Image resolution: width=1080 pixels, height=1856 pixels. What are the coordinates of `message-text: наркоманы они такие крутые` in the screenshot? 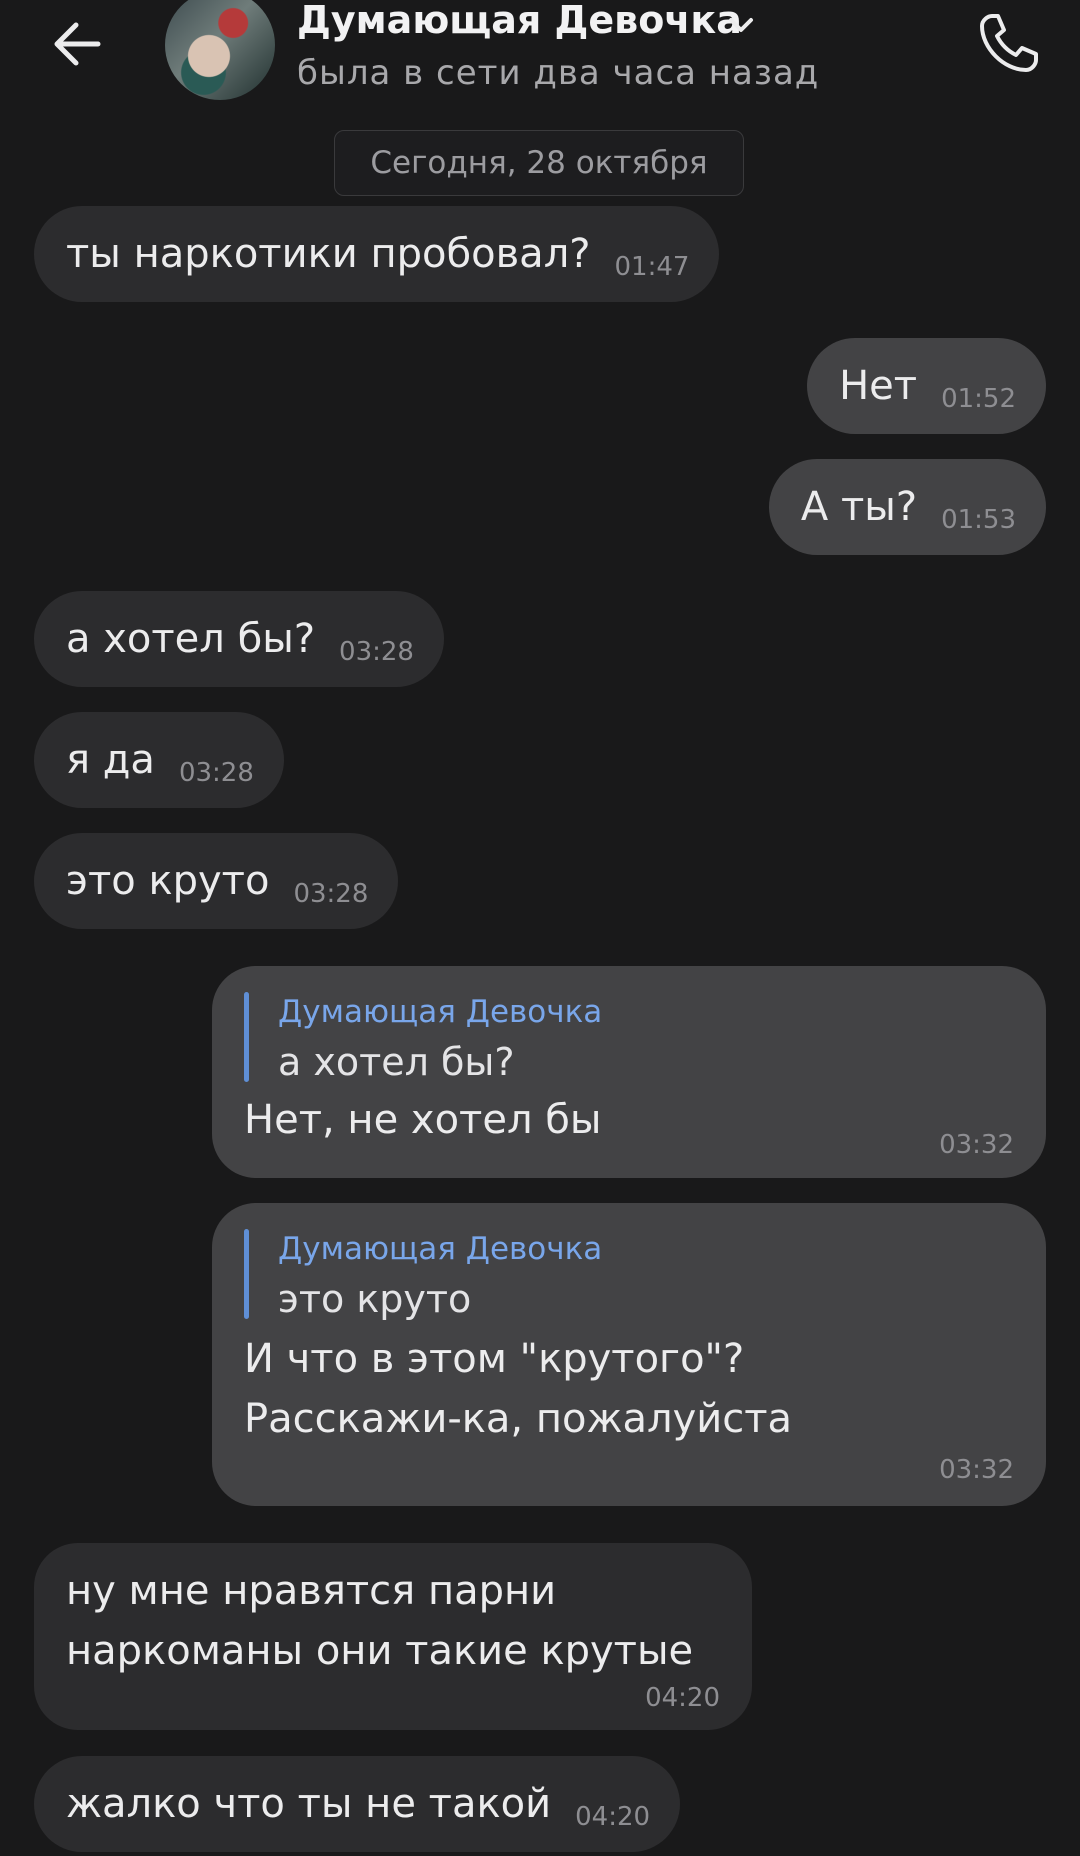 It's located at (380, 1651).